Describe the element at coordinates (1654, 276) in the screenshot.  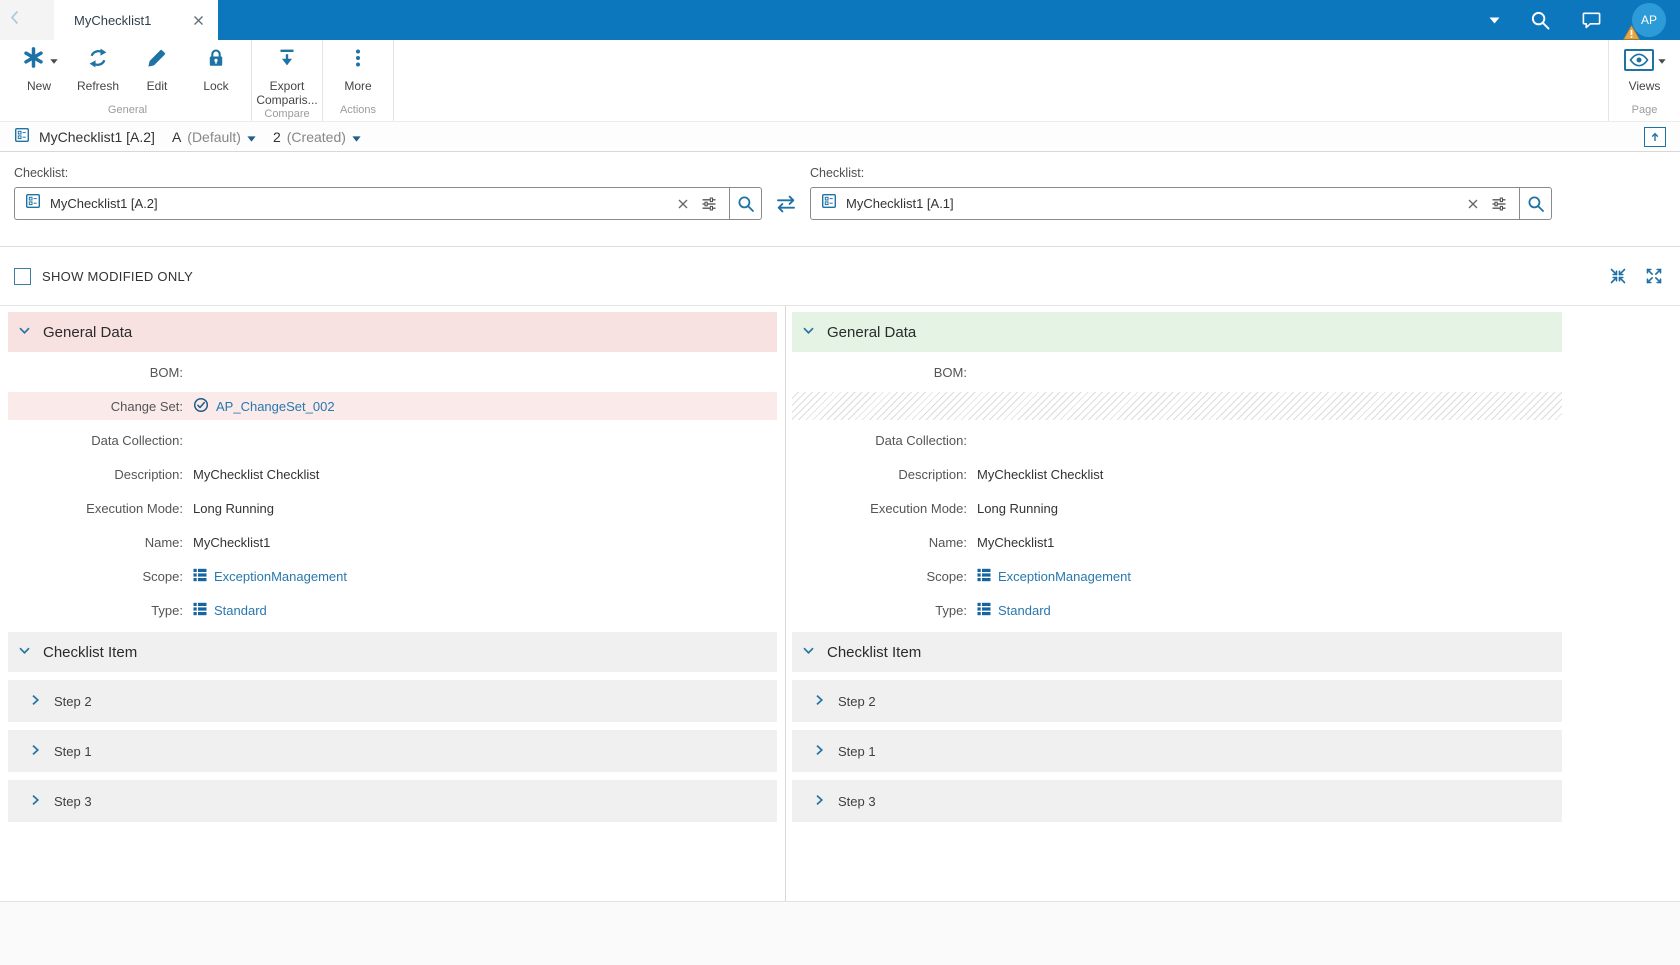
I see `expand-all-icon` at that location.